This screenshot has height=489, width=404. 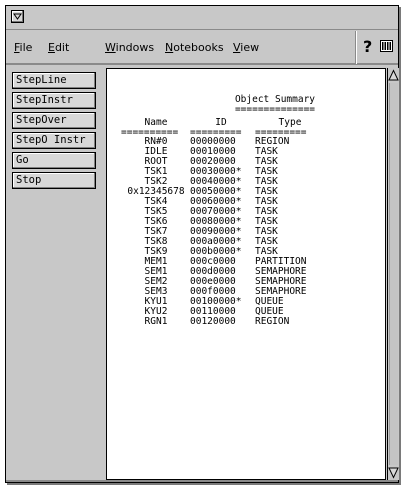 I want to click on stepo-instr-button: StepO Instr, so click(x=54, y=140).